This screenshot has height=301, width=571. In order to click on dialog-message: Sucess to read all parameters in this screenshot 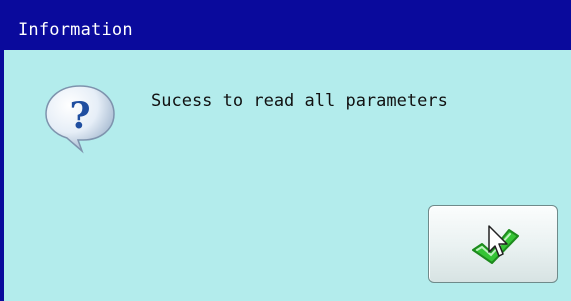, I will do `click(299, 101)`.